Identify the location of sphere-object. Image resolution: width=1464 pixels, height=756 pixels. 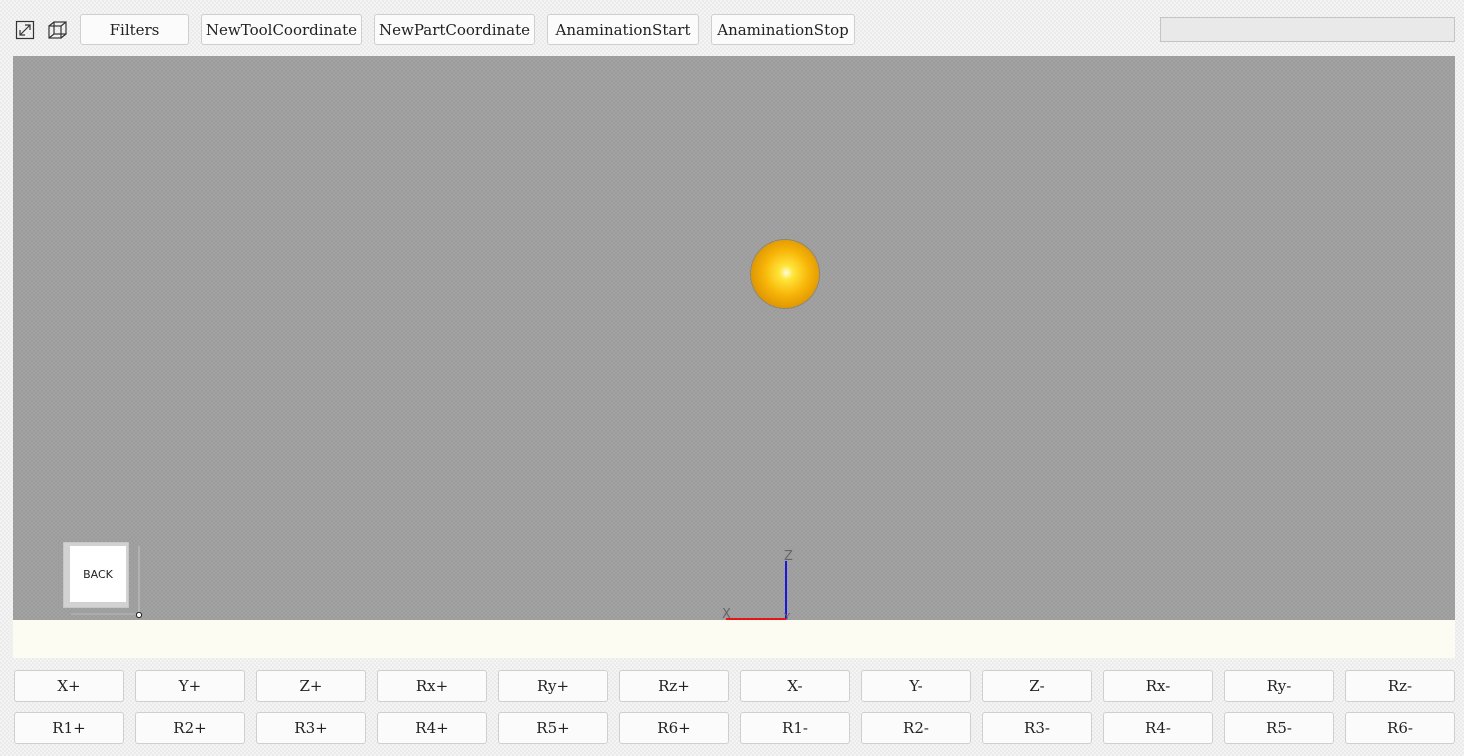
(785, 274).